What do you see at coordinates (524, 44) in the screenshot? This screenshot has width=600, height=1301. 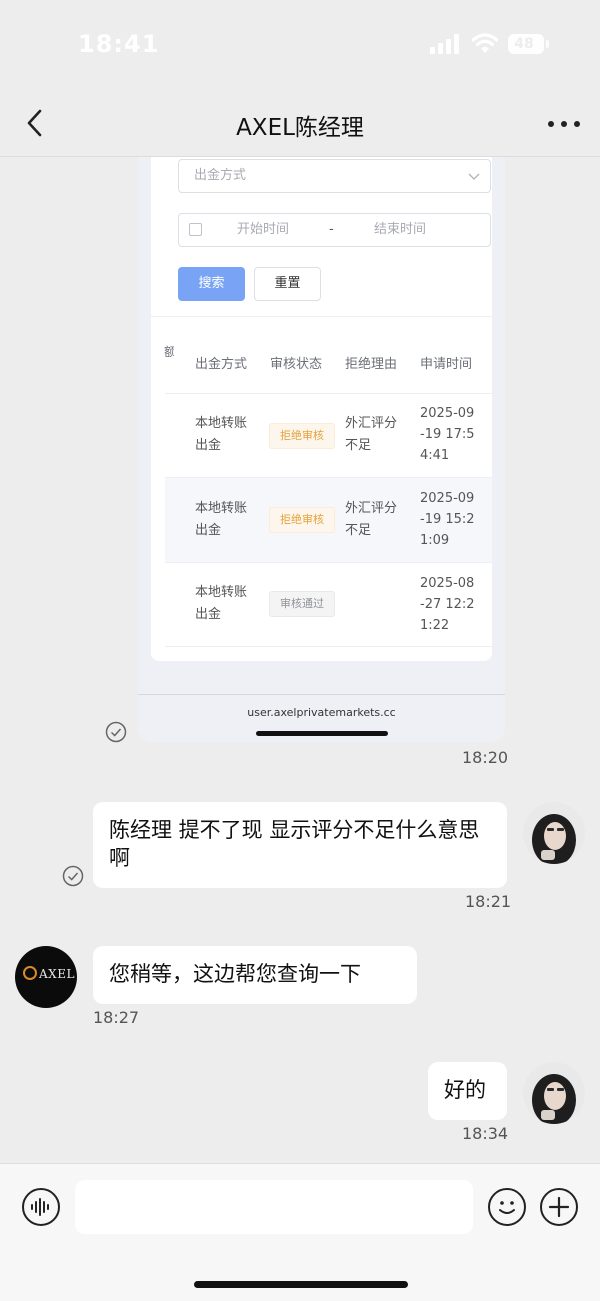 I see `battery-level: 48` at bounding box center [524, 44].